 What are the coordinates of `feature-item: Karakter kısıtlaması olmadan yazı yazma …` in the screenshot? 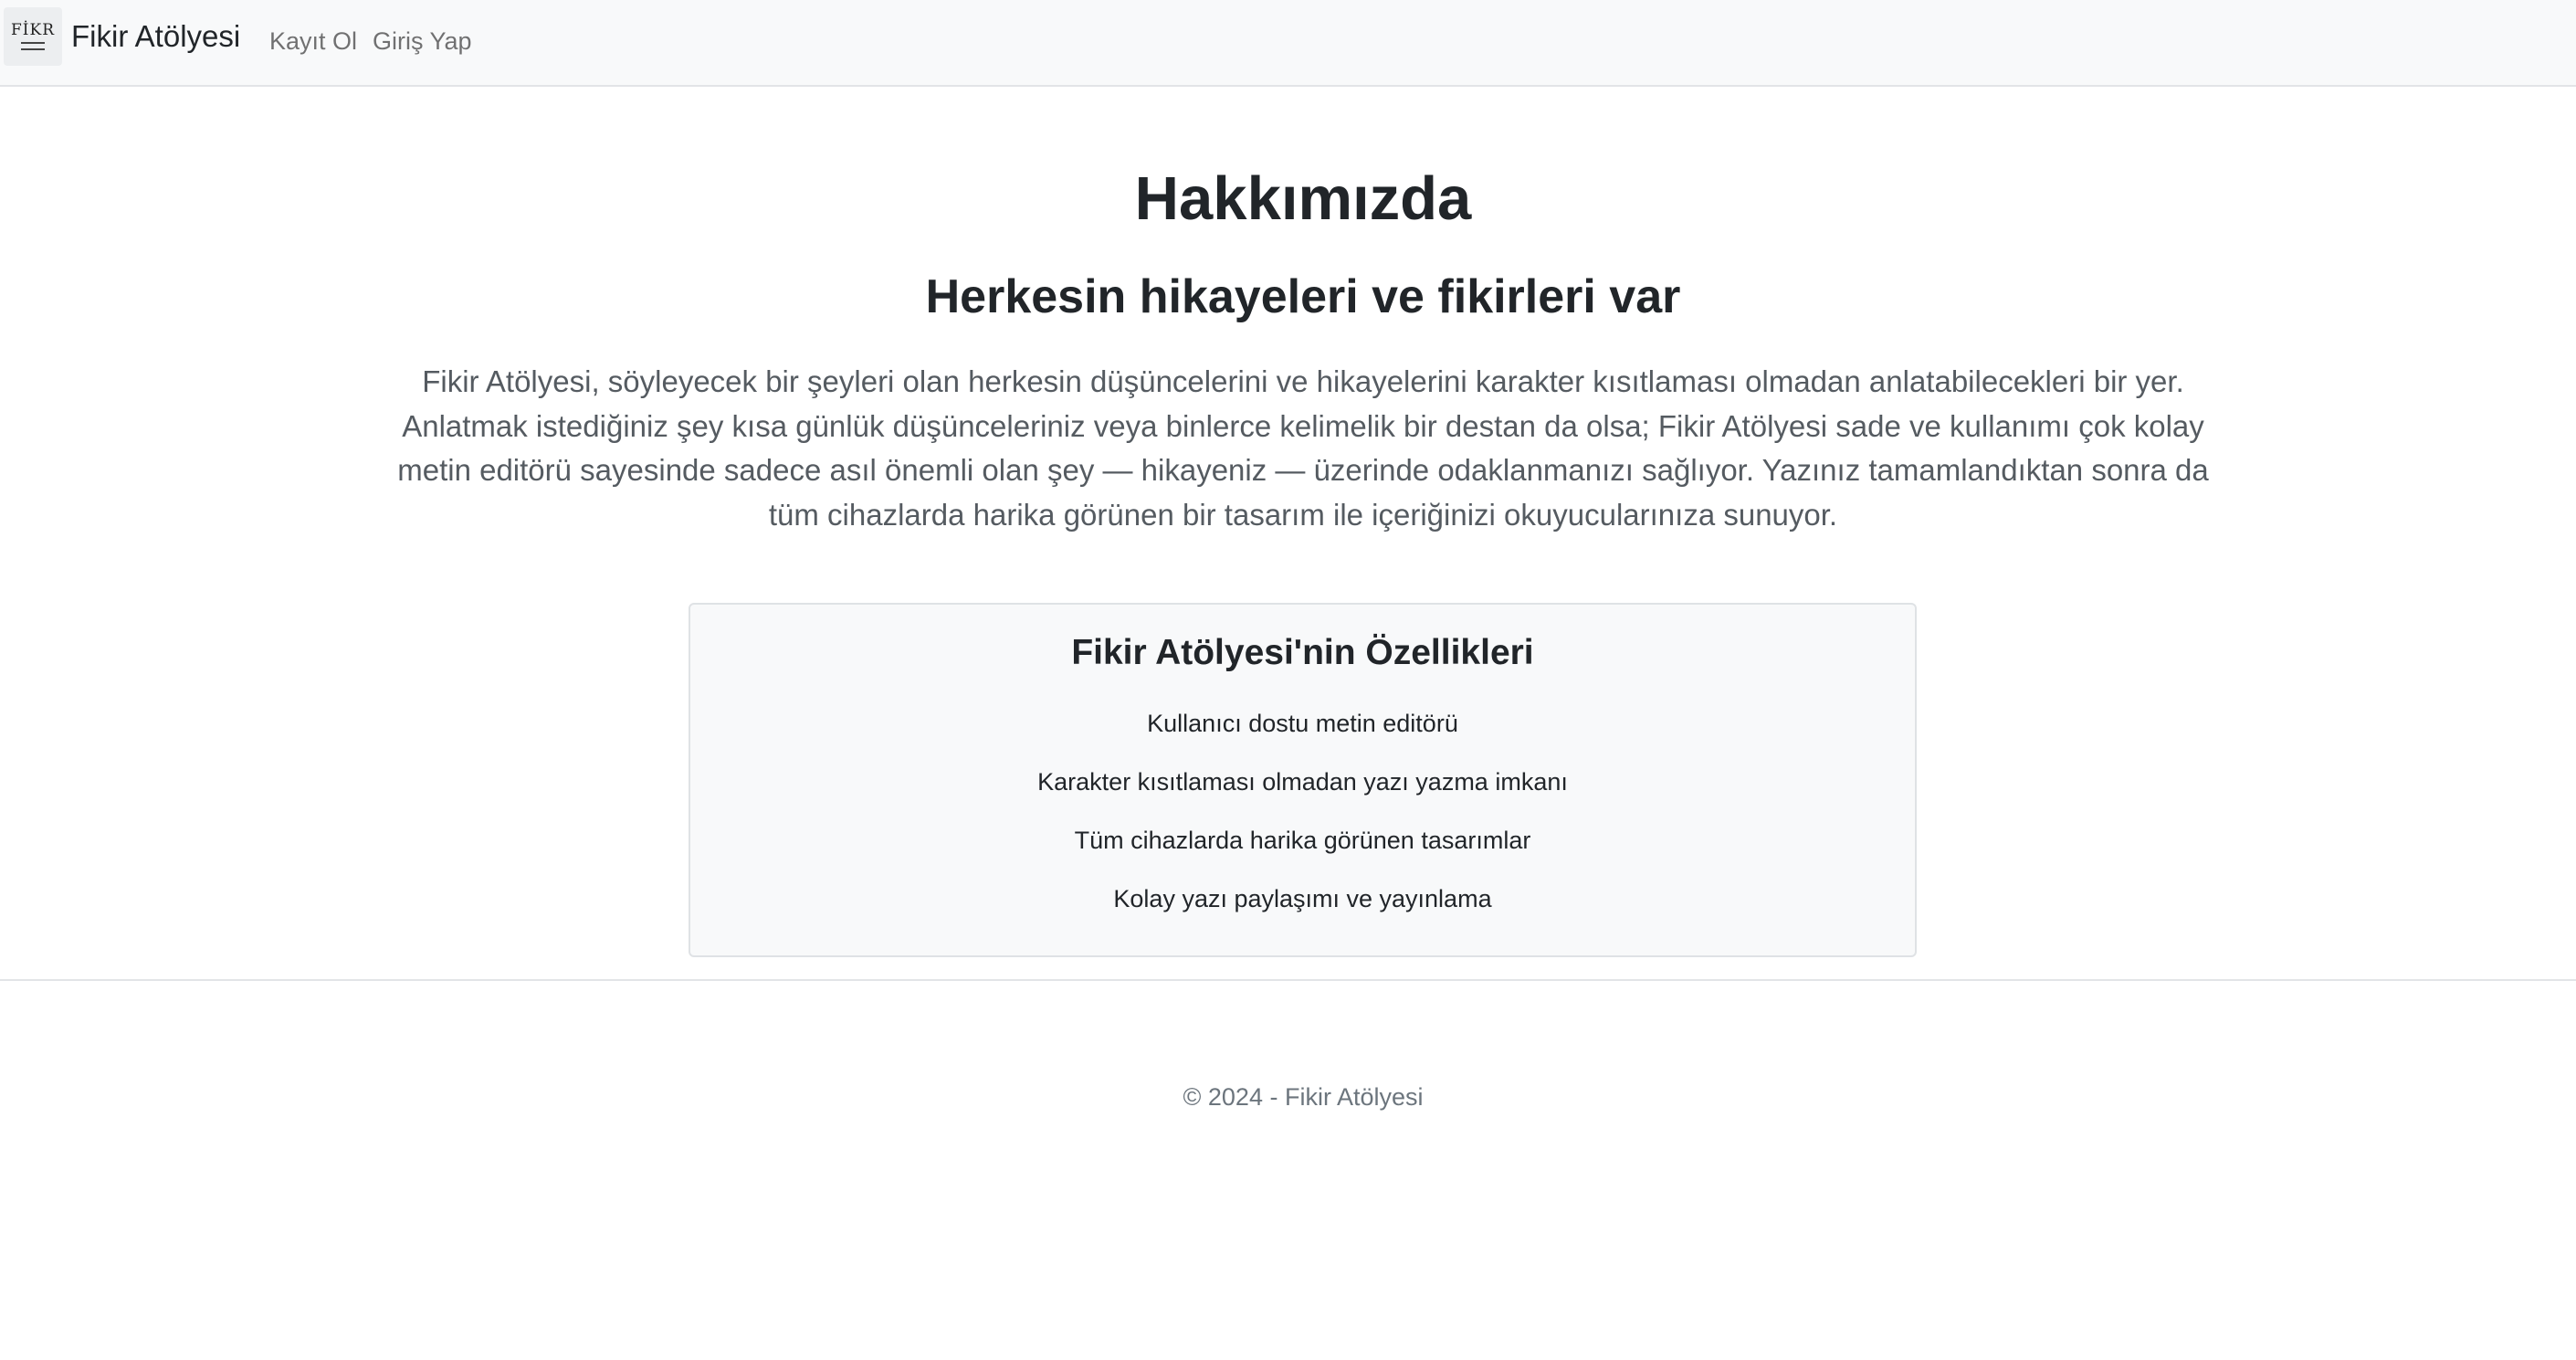 It's located at (1302, 782).